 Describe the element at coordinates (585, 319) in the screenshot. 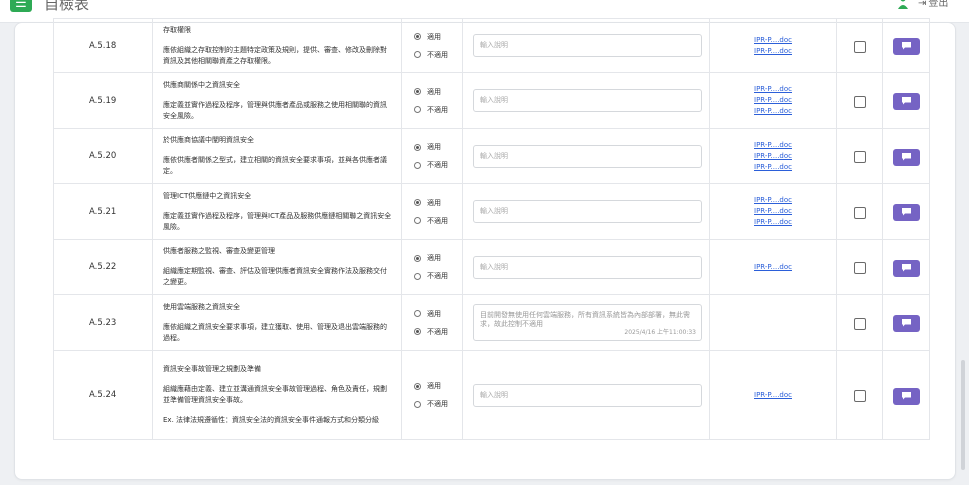

I see `note-text: 目前開發無使用任何雲端服務，所有資訊系統皆為內部部署，無此需求，故此控制不適用` at that location.